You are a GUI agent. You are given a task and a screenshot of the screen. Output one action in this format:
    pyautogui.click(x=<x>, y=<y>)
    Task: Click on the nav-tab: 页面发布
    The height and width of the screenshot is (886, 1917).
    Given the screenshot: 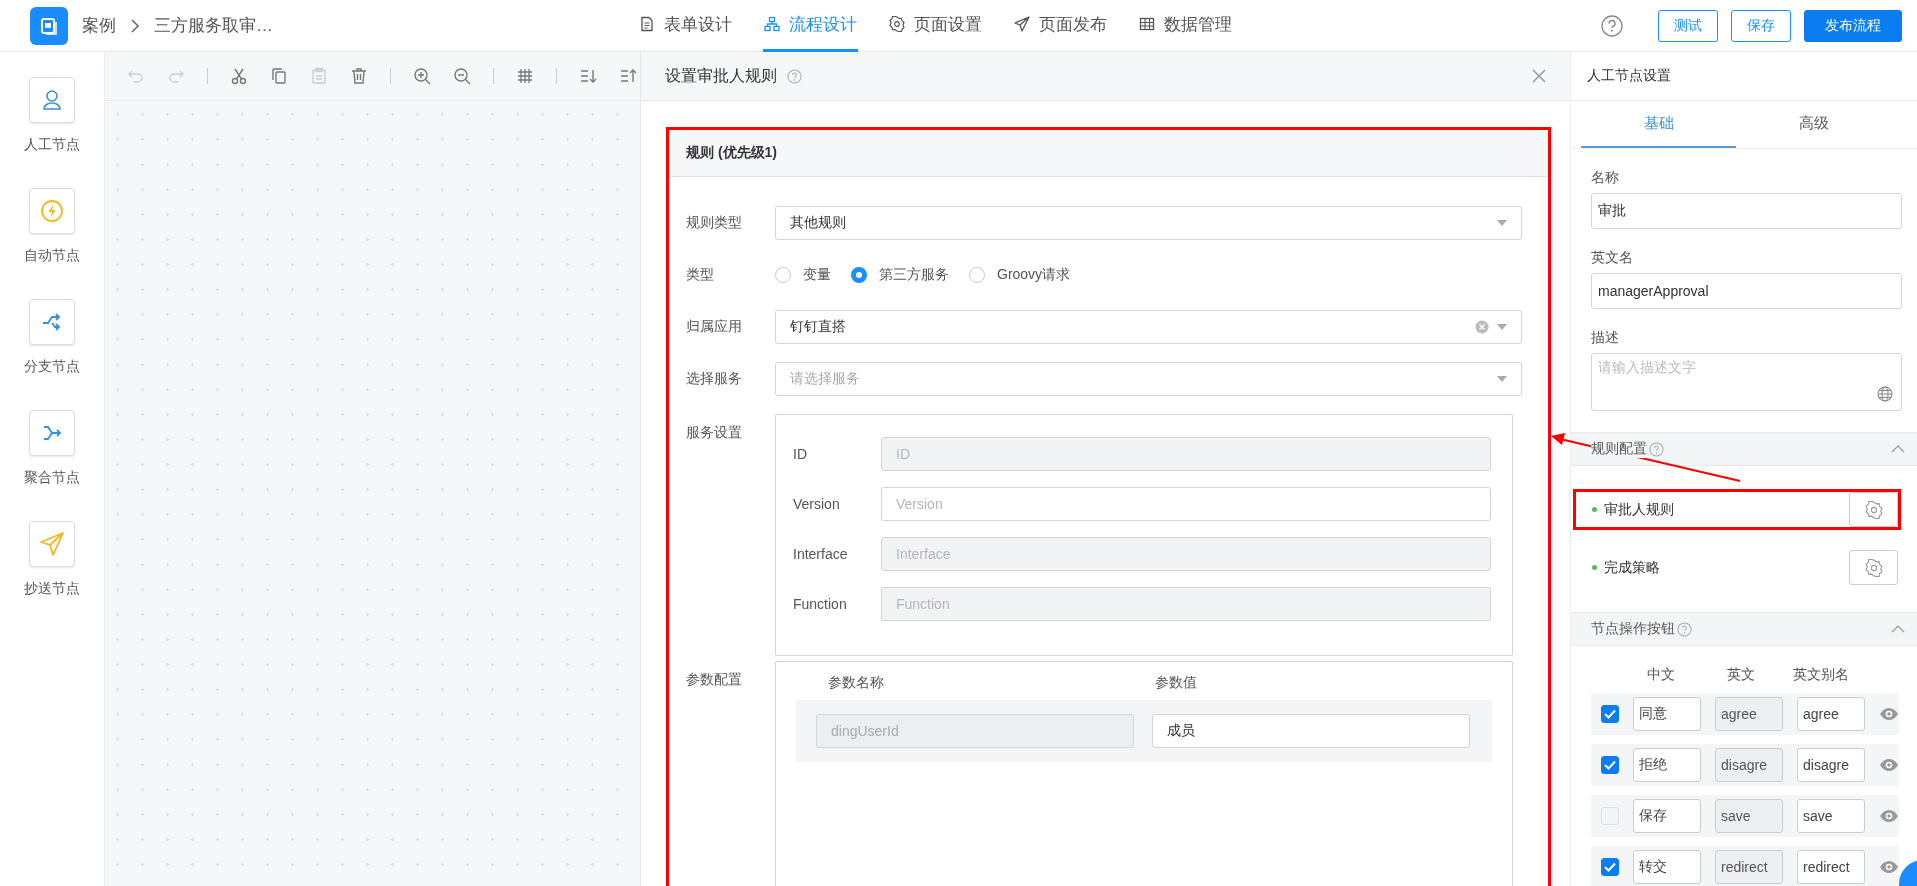 What is the action you would take?
    pyautogui.click(x=1060, y=26)
    